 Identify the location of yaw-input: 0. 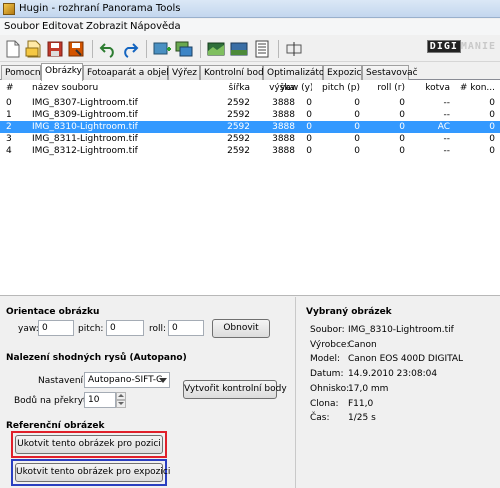
(56, 328).